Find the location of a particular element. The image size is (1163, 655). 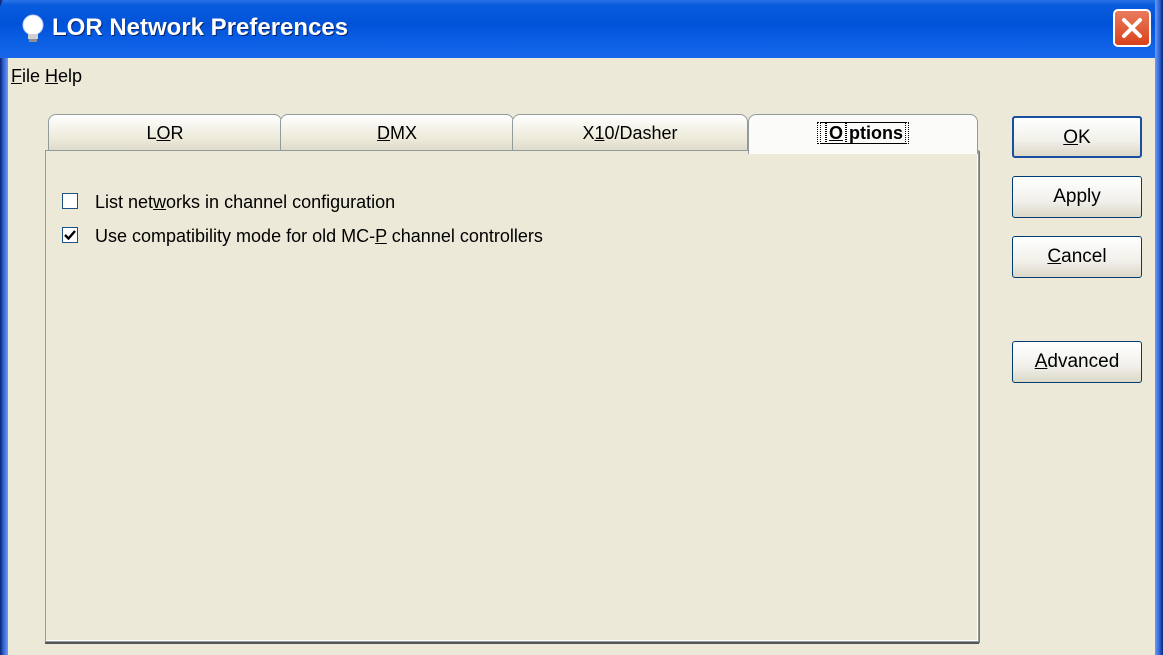

close-icon is located at coordinates (1132, 28).